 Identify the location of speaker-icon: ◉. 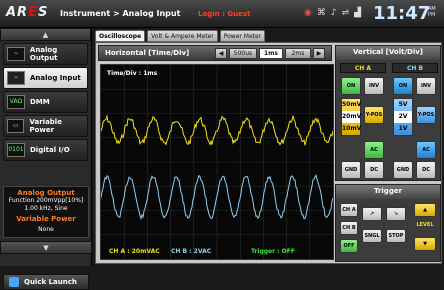
(308, 13).